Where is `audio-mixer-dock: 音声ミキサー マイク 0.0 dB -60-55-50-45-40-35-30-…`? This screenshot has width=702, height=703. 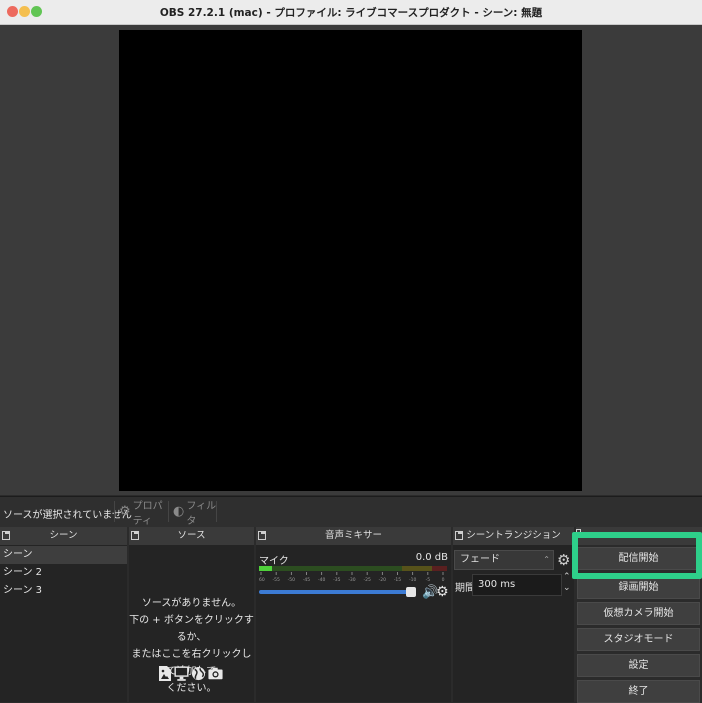 audio-mixer-dock: 音声ミキサー マイク 0.0 dB -60-55-50-45-40-35-30-… is located at coordinates (353, 614).